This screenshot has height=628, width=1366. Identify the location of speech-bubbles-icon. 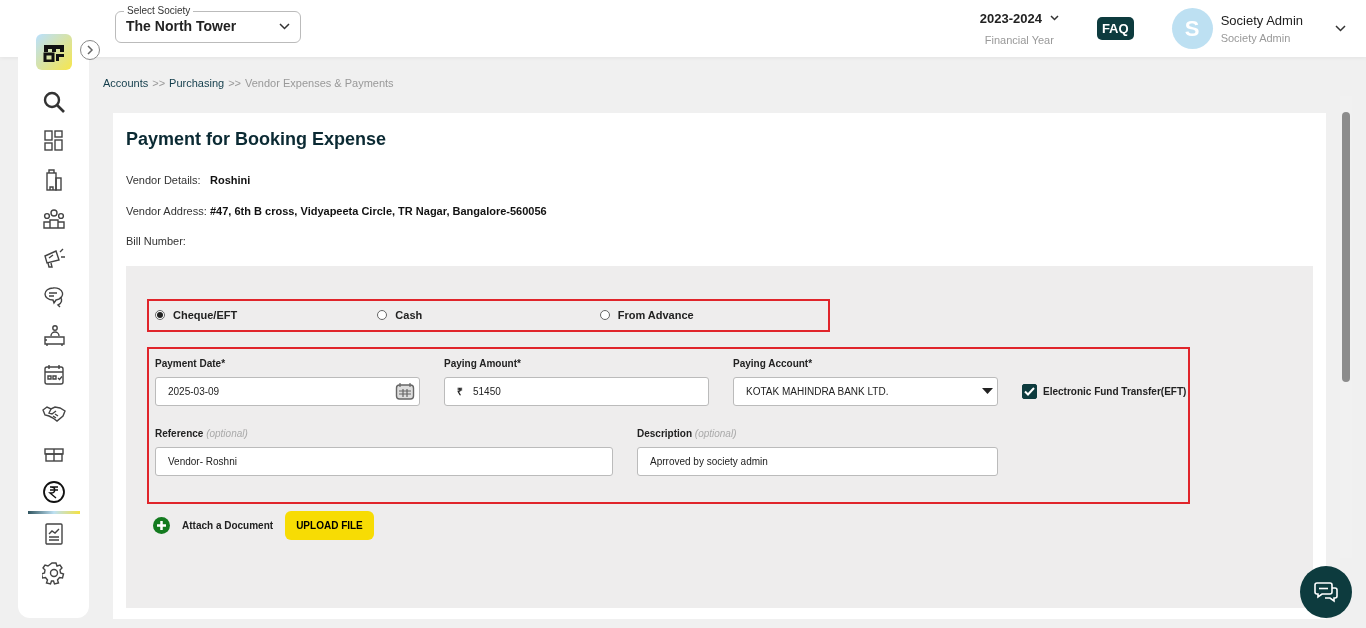
(53, 296).